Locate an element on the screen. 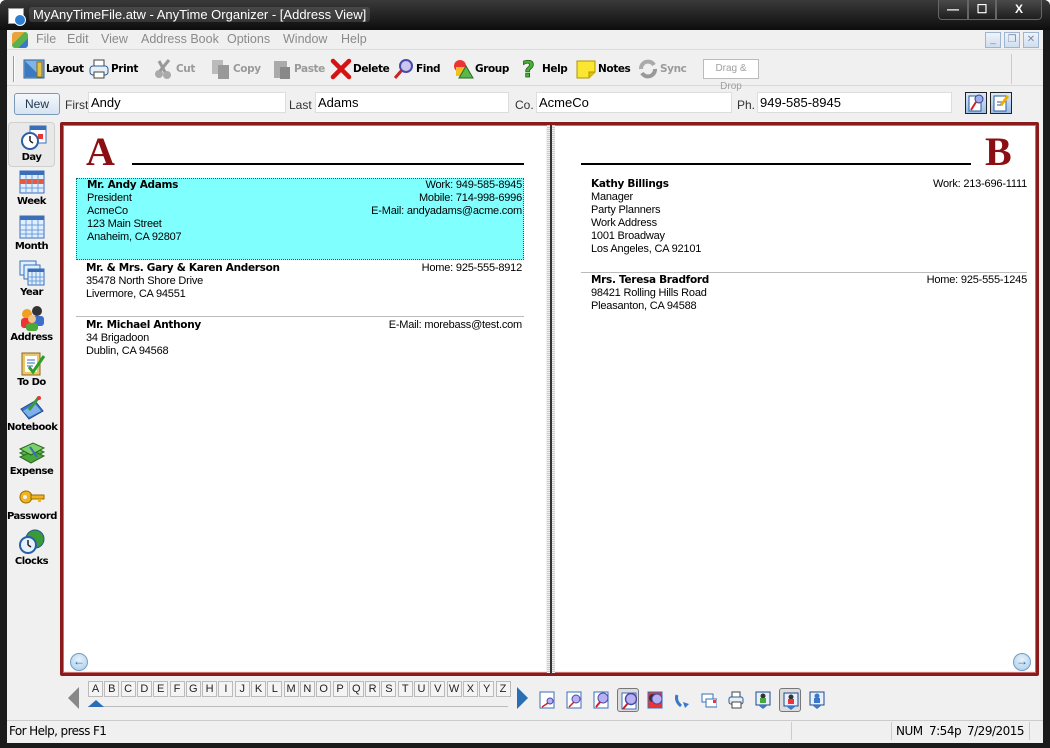  menu-address-book: Address Book is located at coordinates (180, 39).